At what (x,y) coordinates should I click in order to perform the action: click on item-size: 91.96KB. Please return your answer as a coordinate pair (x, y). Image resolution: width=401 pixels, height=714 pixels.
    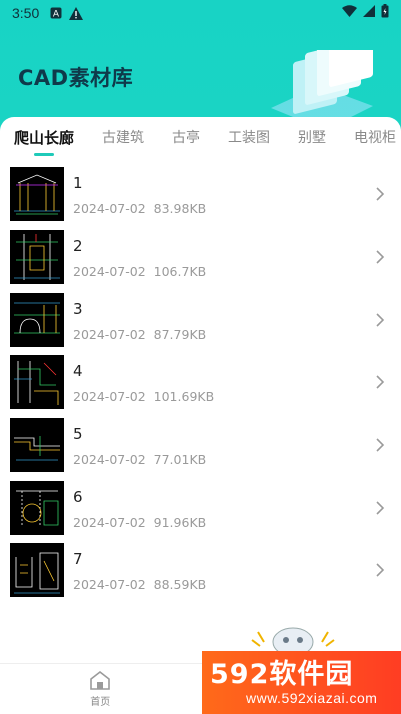
    Looking at the image, I should click on (180, 522).